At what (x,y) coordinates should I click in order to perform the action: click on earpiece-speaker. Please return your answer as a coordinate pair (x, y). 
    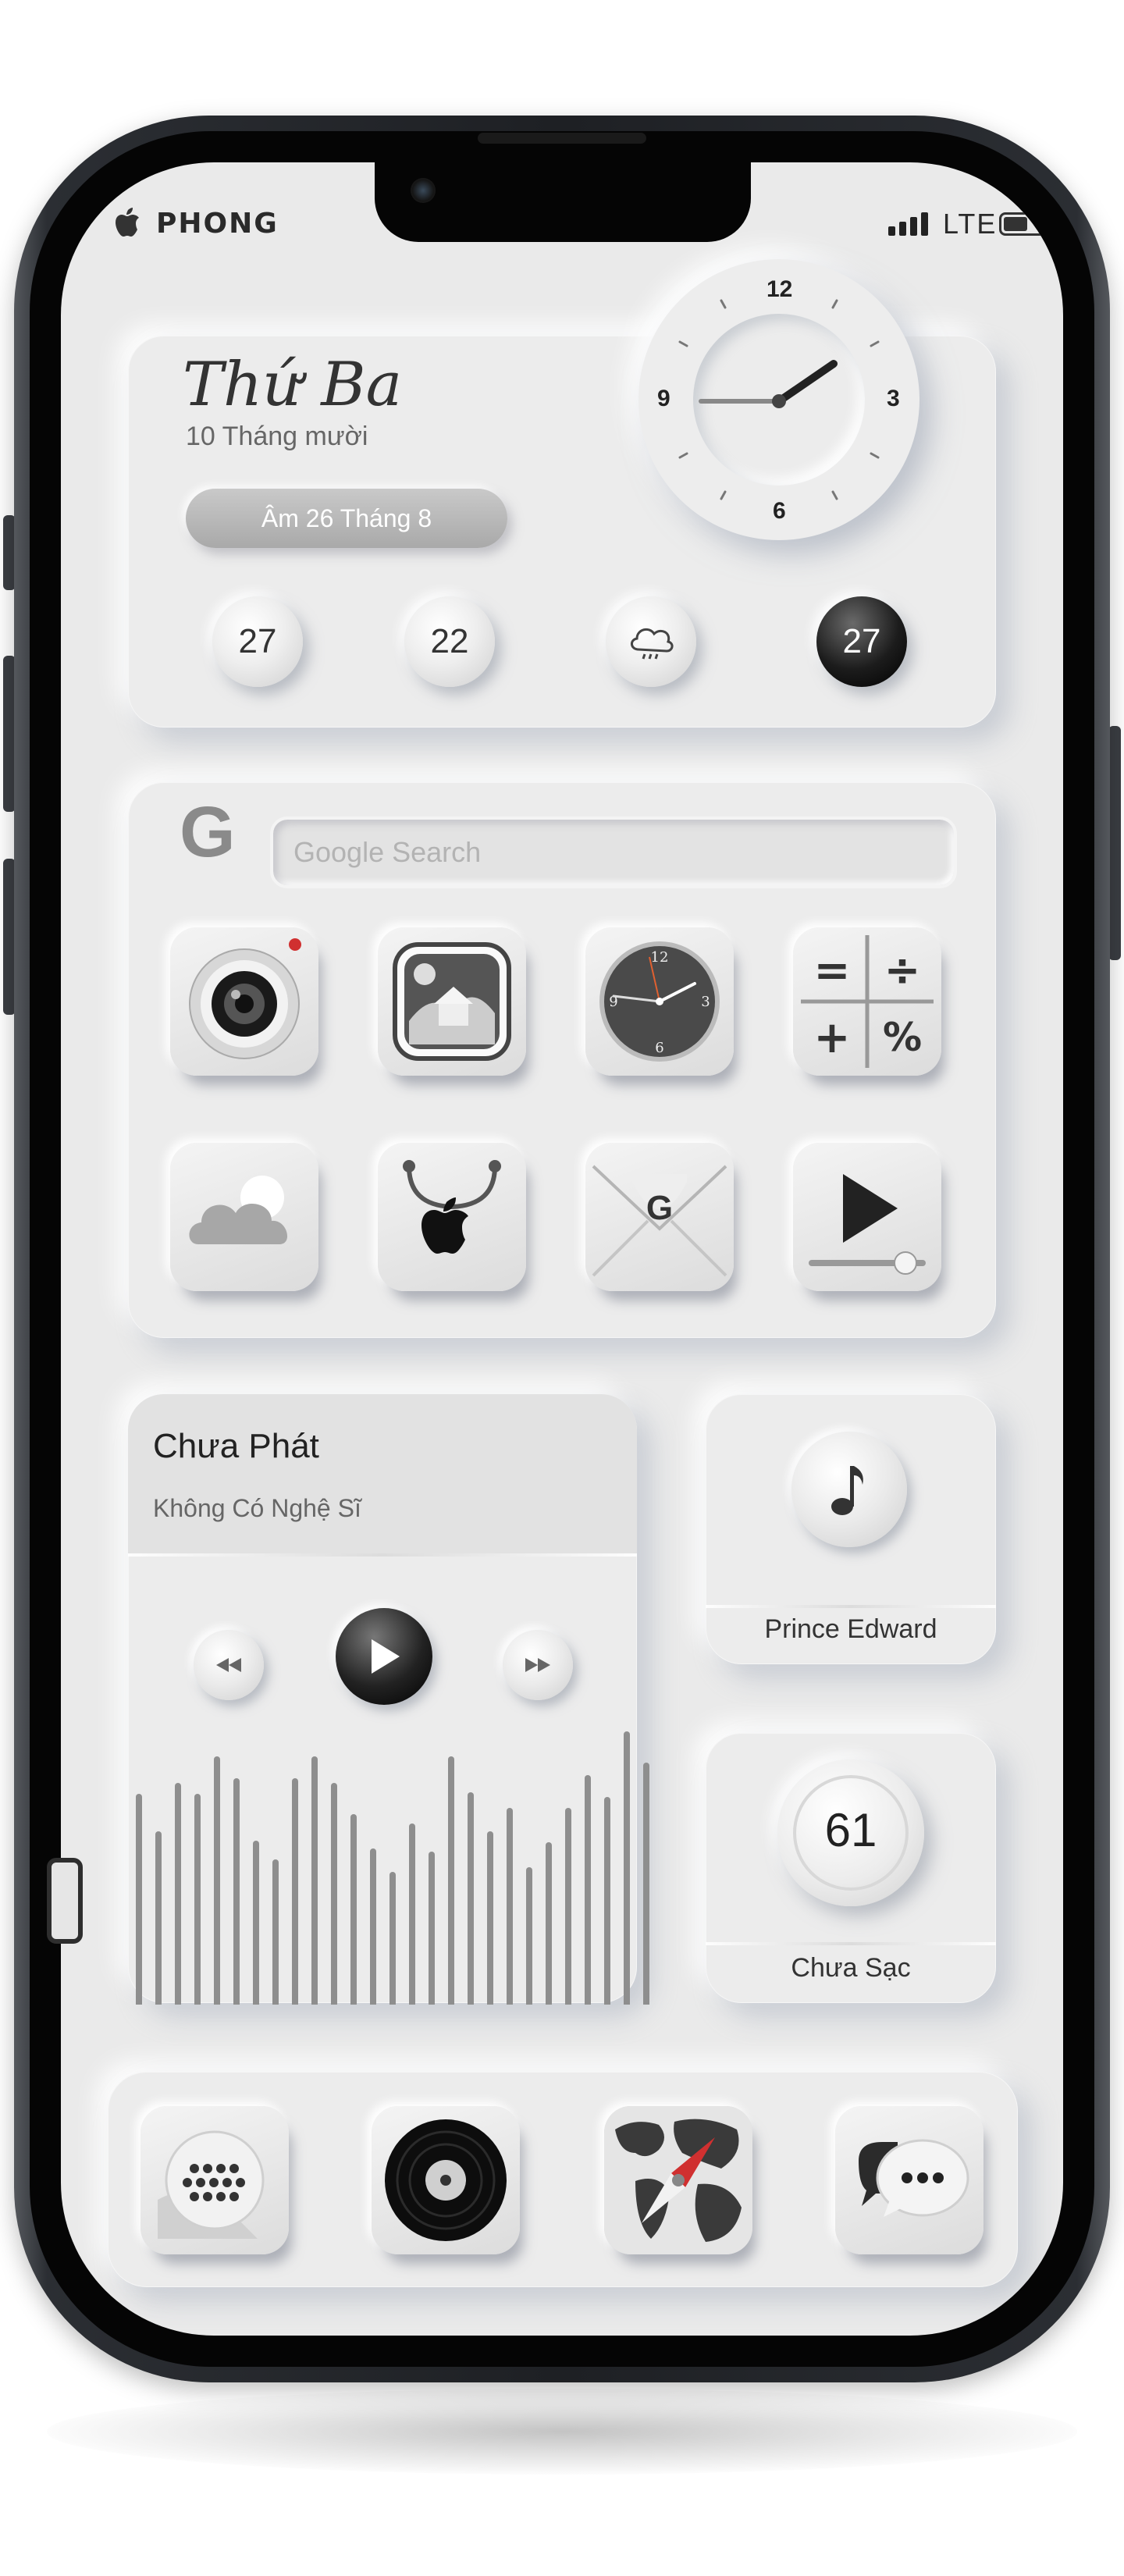
    Looking at the image, I should click on (562, 138).